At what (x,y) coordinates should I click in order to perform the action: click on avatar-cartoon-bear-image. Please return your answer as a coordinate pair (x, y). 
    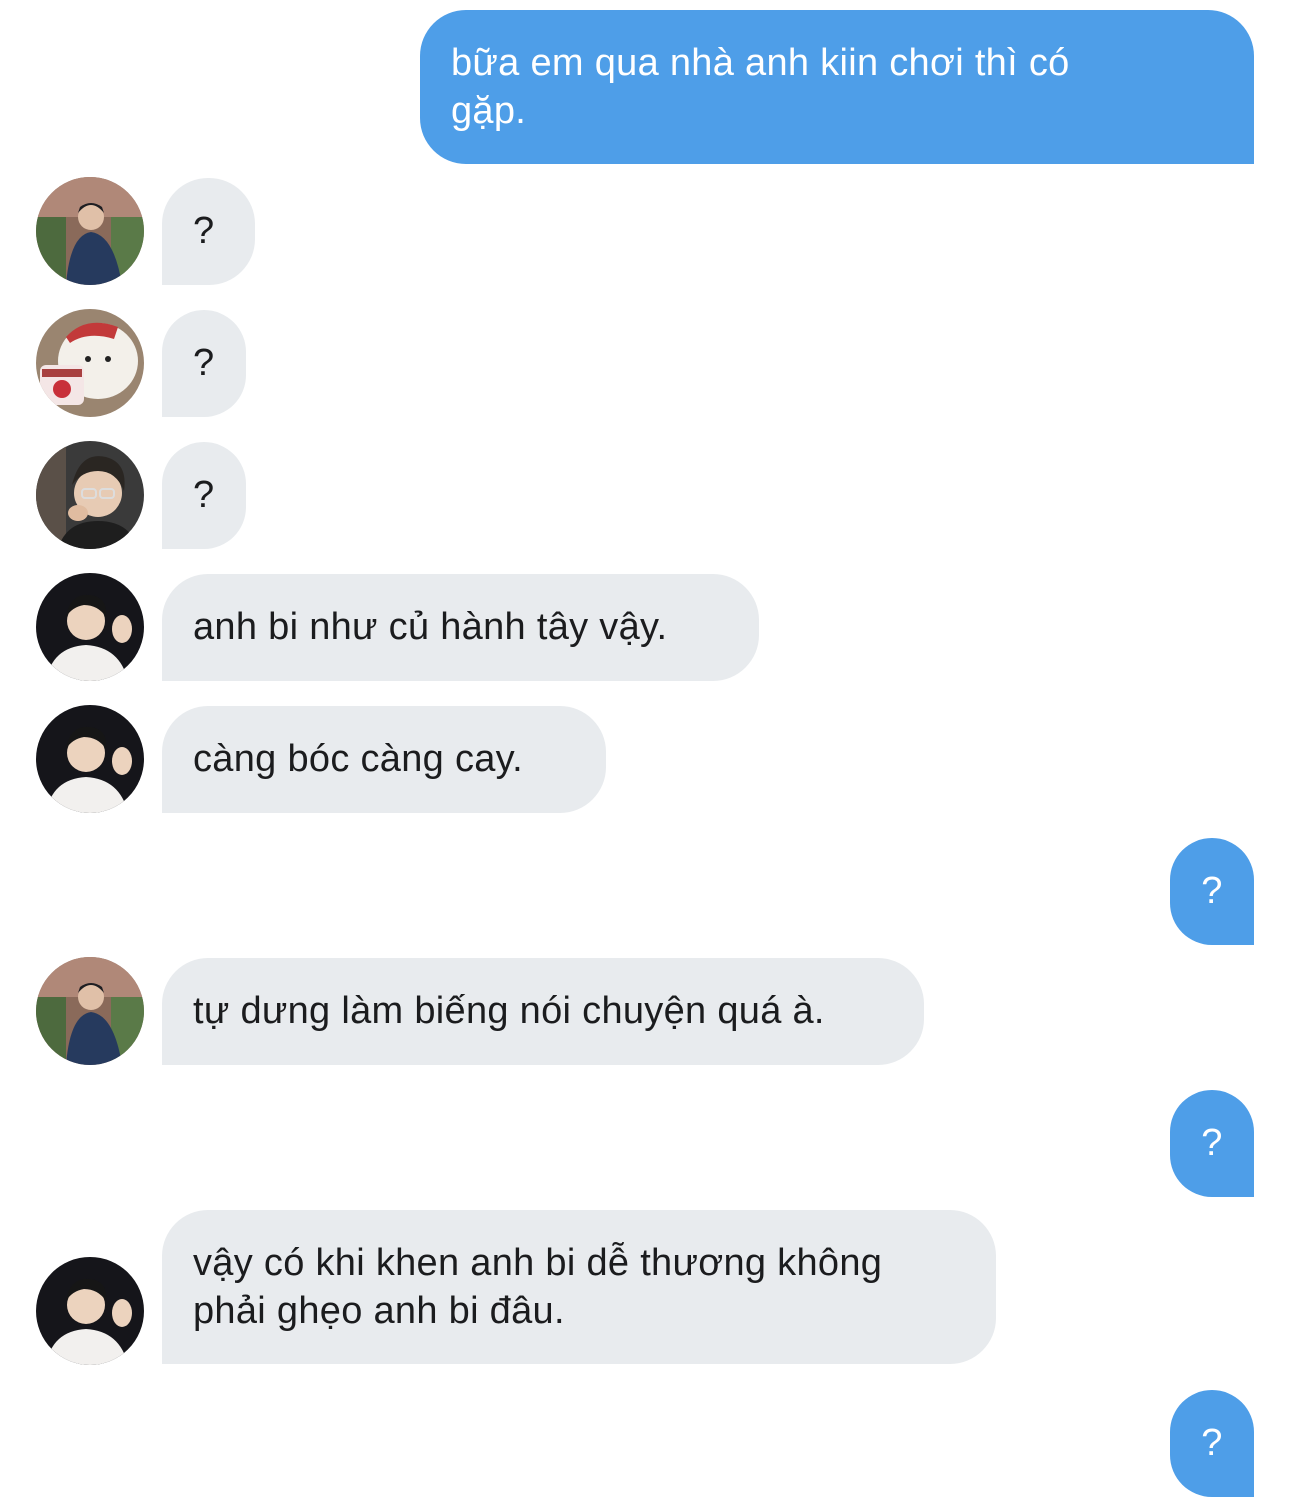
    Looking at the image, I should click on (90, 363).